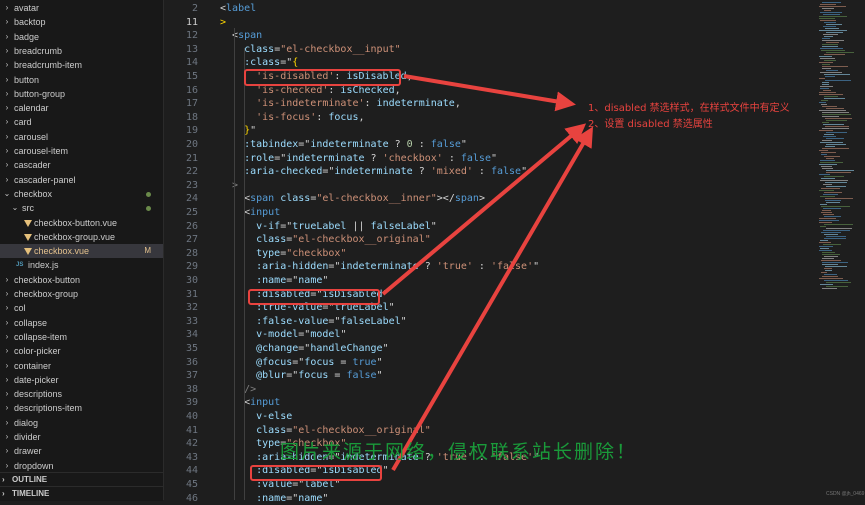 This screenshot has width=865, height=505. Describe the element at coordinates (845, 494) in the screenshot. I see `csdn-watermark: CSDN @jh_0469` at that location.